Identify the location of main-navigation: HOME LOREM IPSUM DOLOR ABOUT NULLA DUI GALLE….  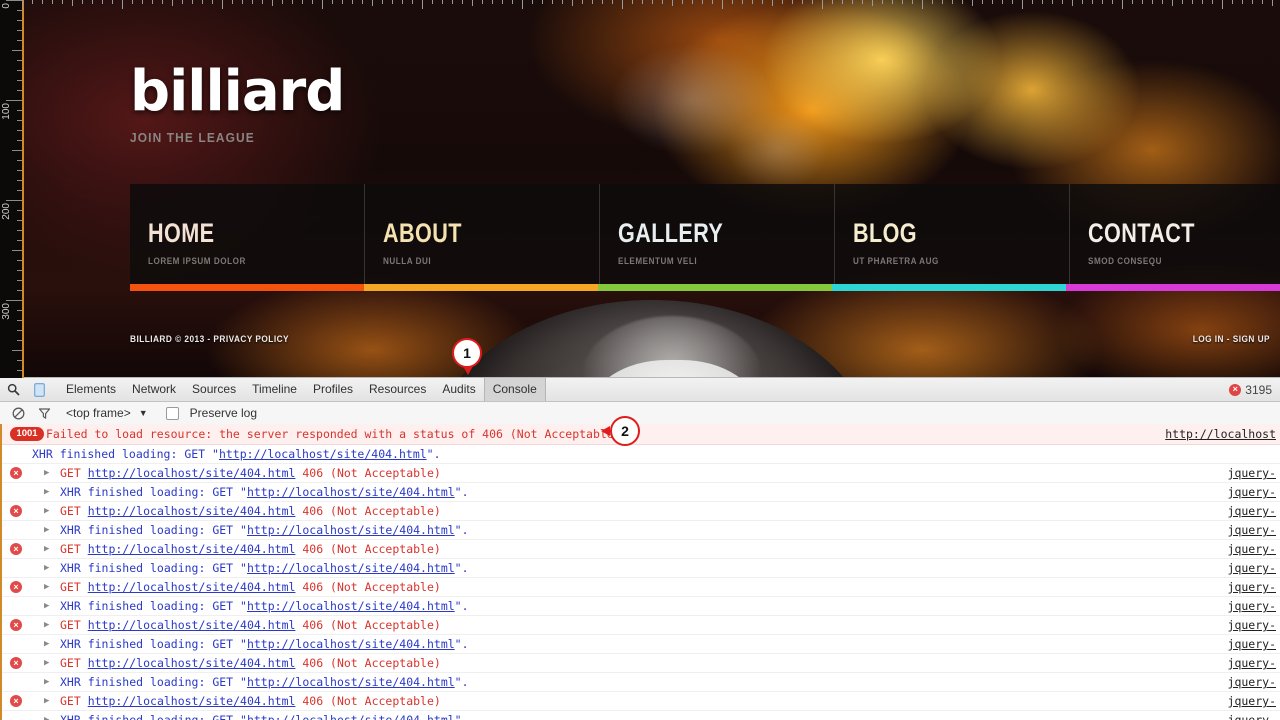
(705, 234).